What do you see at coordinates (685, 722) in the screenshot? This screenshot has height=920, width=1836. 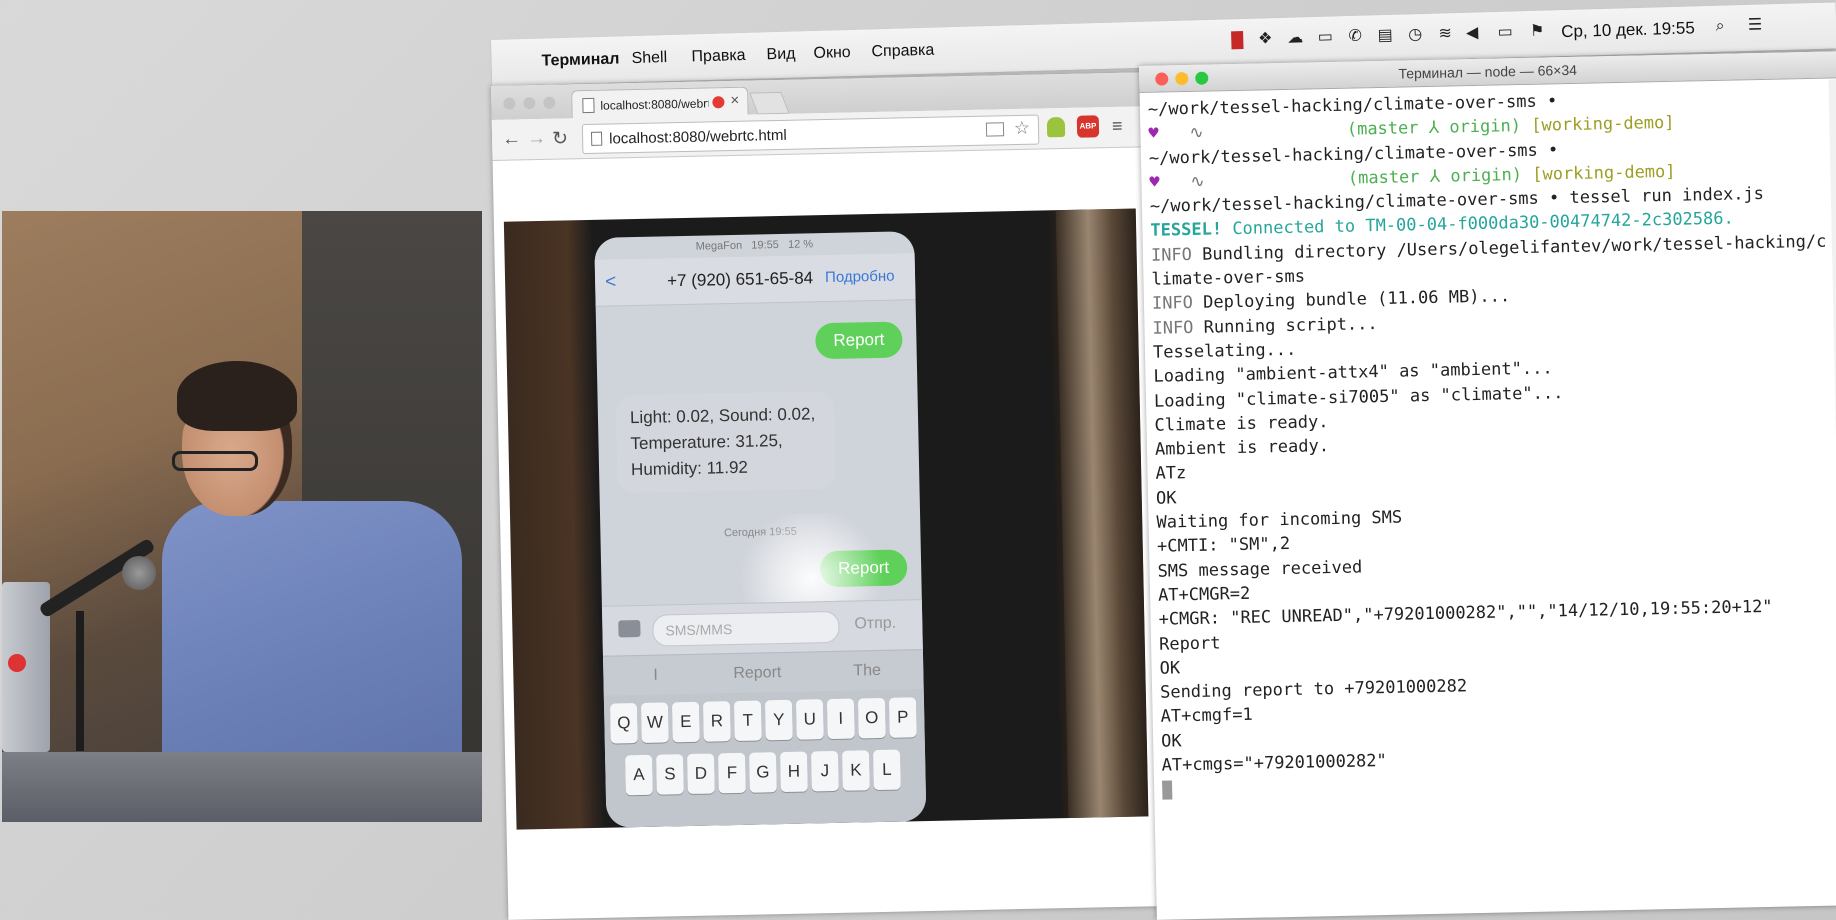 I see `key: E` at bounding box center [685, 722].